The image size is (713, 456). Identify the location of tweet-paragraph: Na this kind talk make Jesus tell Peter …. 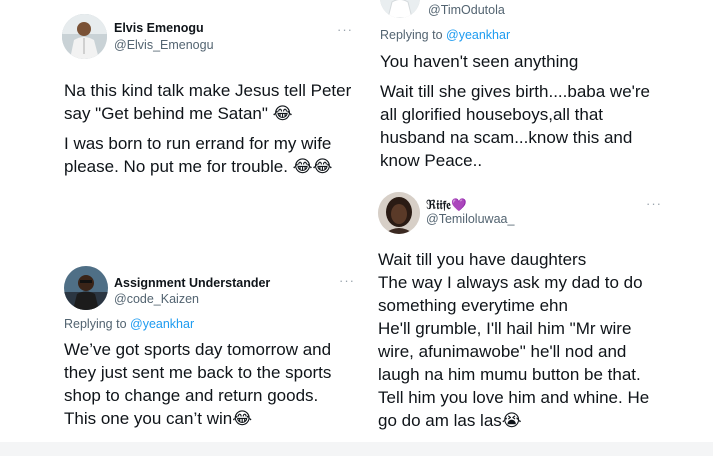
(208, 102).